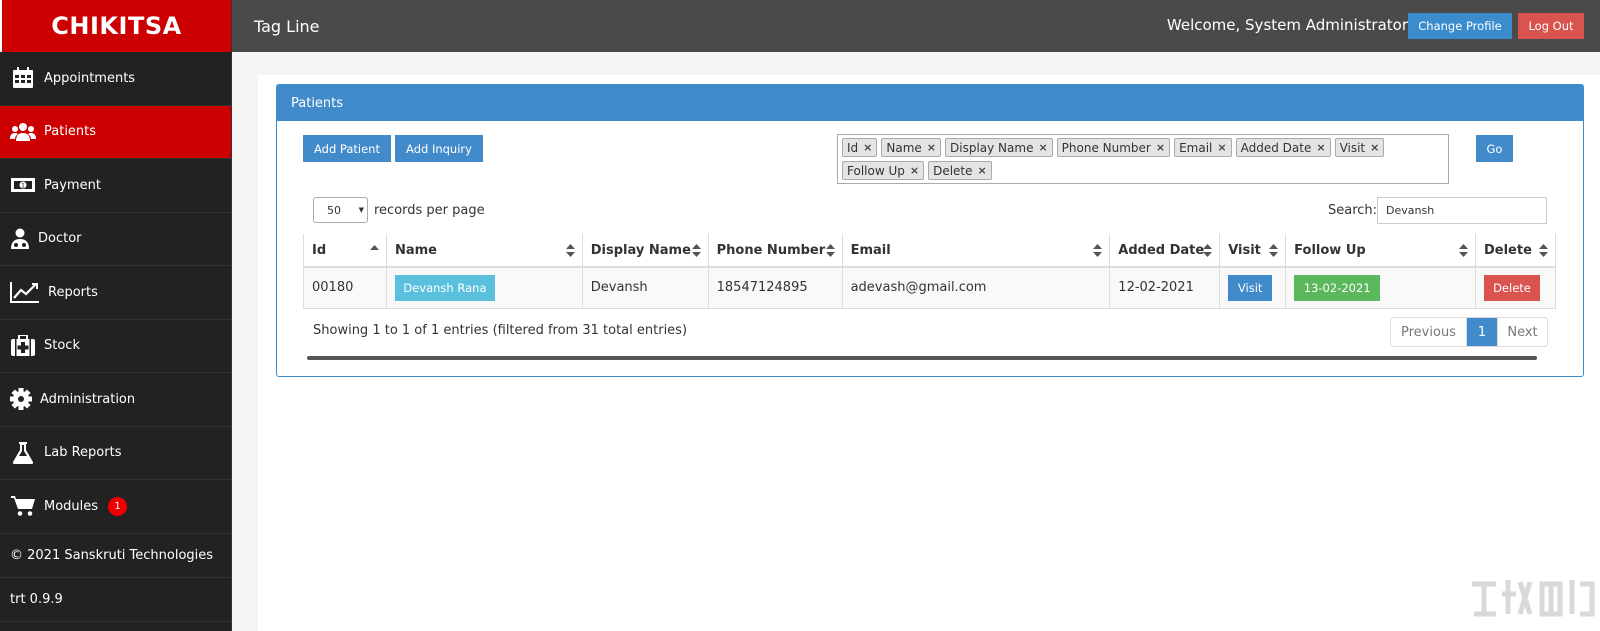 Image resolution: width=1600 pixels, height=631 pixels. I want to click on records-label: records per page, so click(429, 210).